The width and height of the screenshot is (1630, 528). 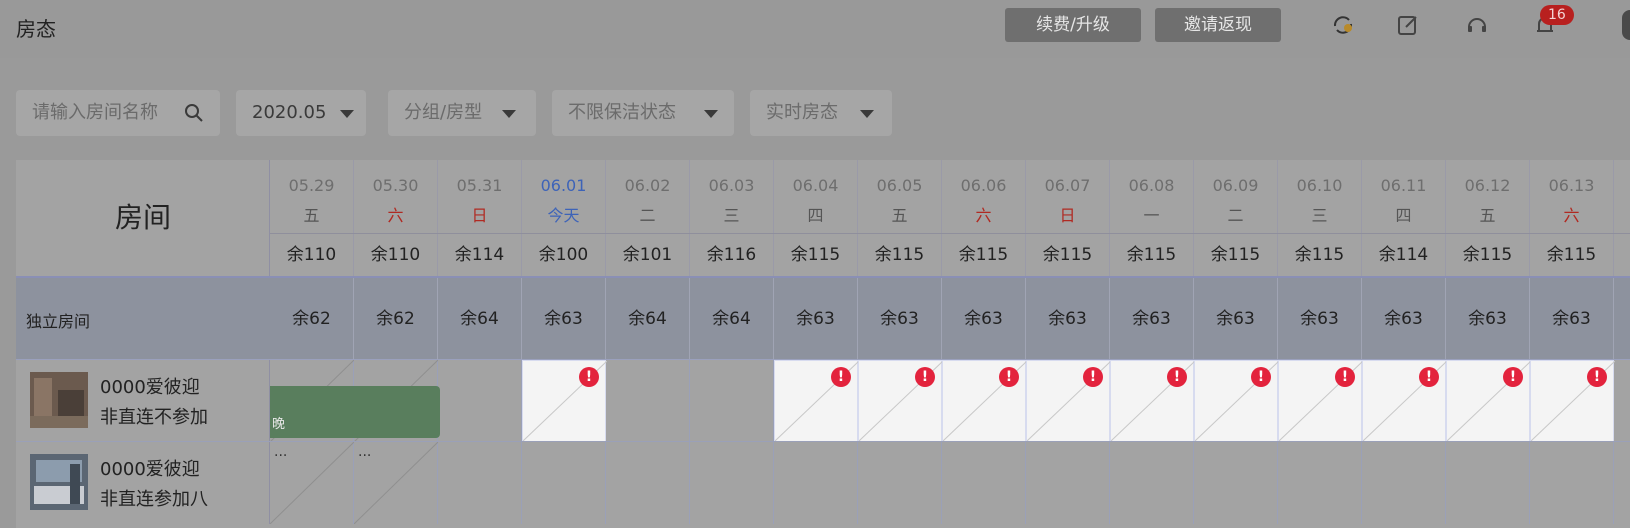 What do you see at coordinates (443, 112) in the screenshot?
I see `group-select-value: 分组/房型` at bounding box center [443, 112].